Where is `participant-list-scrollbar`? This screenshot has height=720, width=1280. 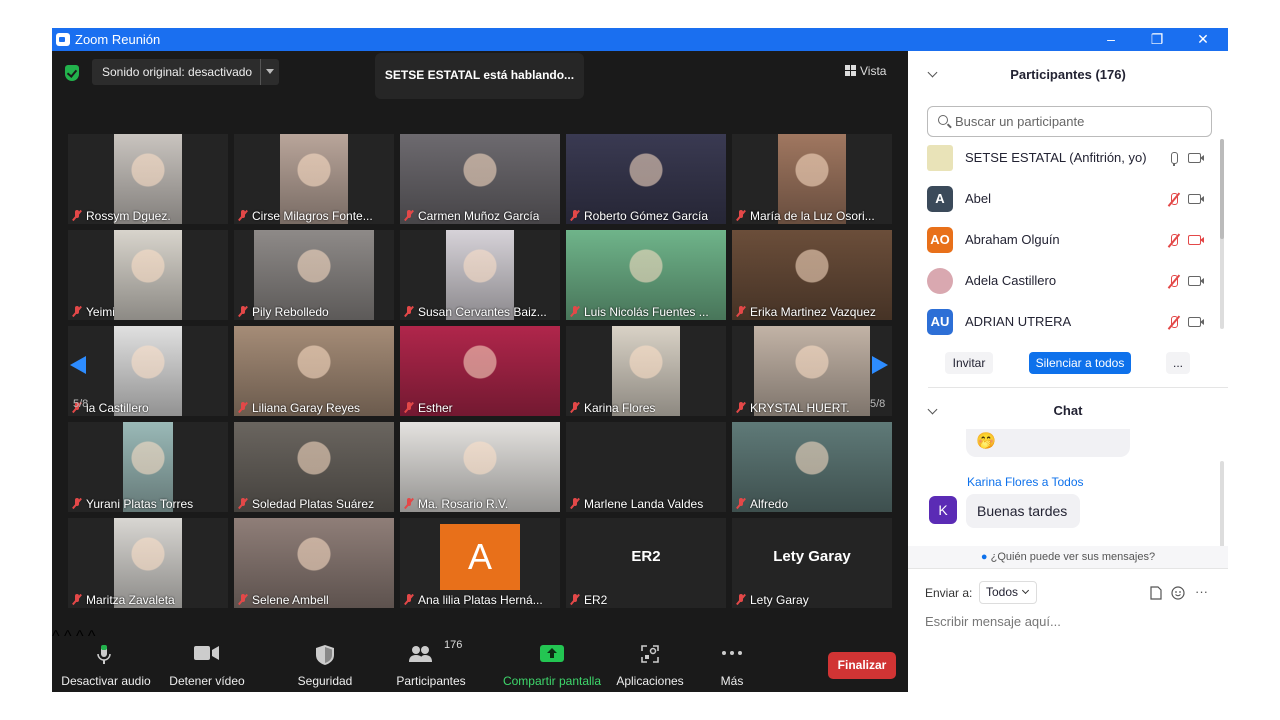
participant-list-scrollbar is located at coordinates (1222, 234).